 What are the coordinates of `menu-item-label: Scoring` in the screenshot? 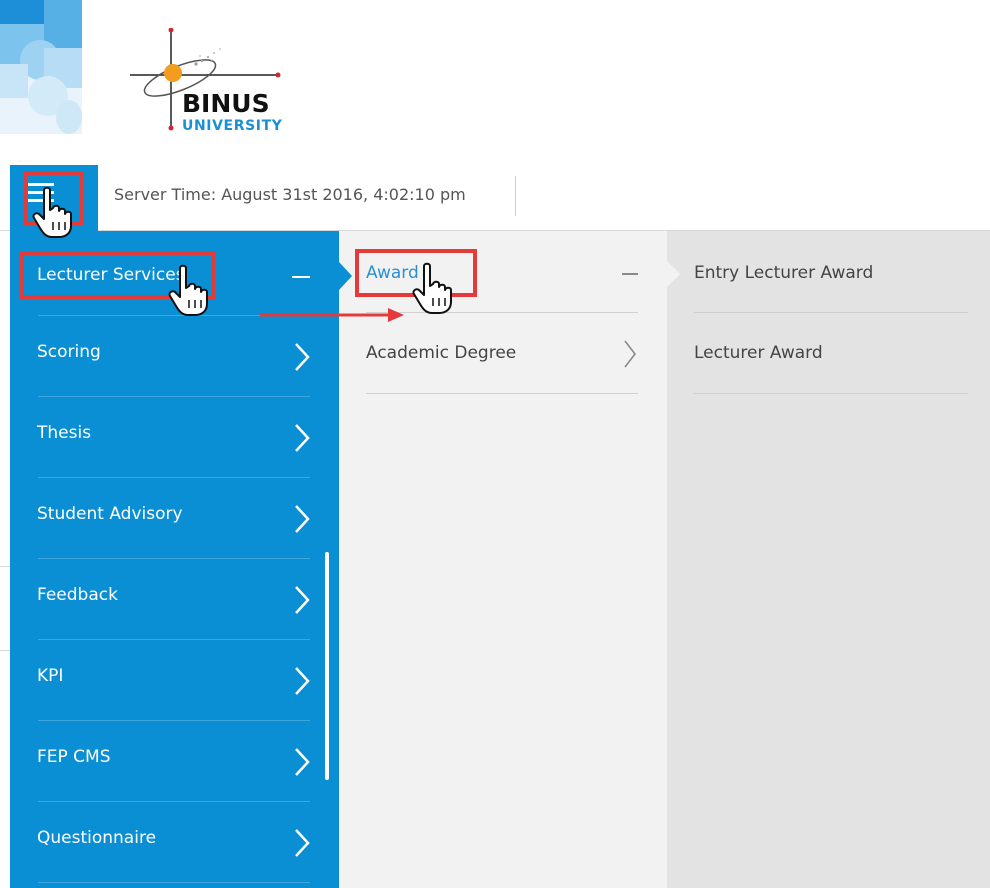 It's located at (69, 352).